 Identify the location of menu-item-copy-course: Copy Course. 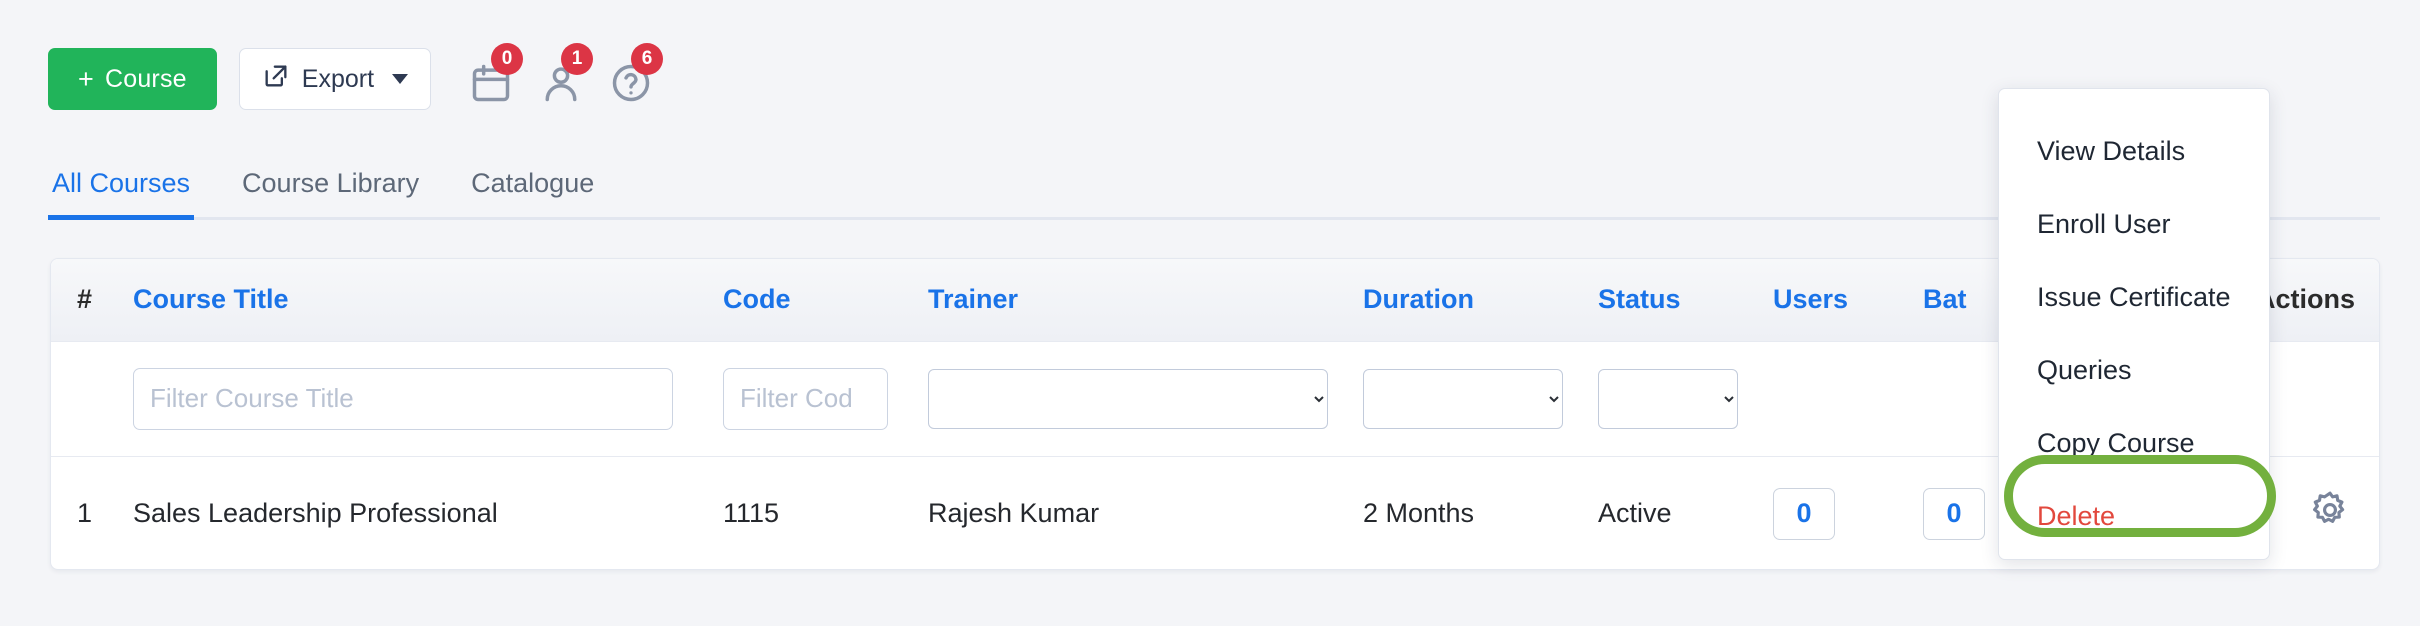
(2134, 443).